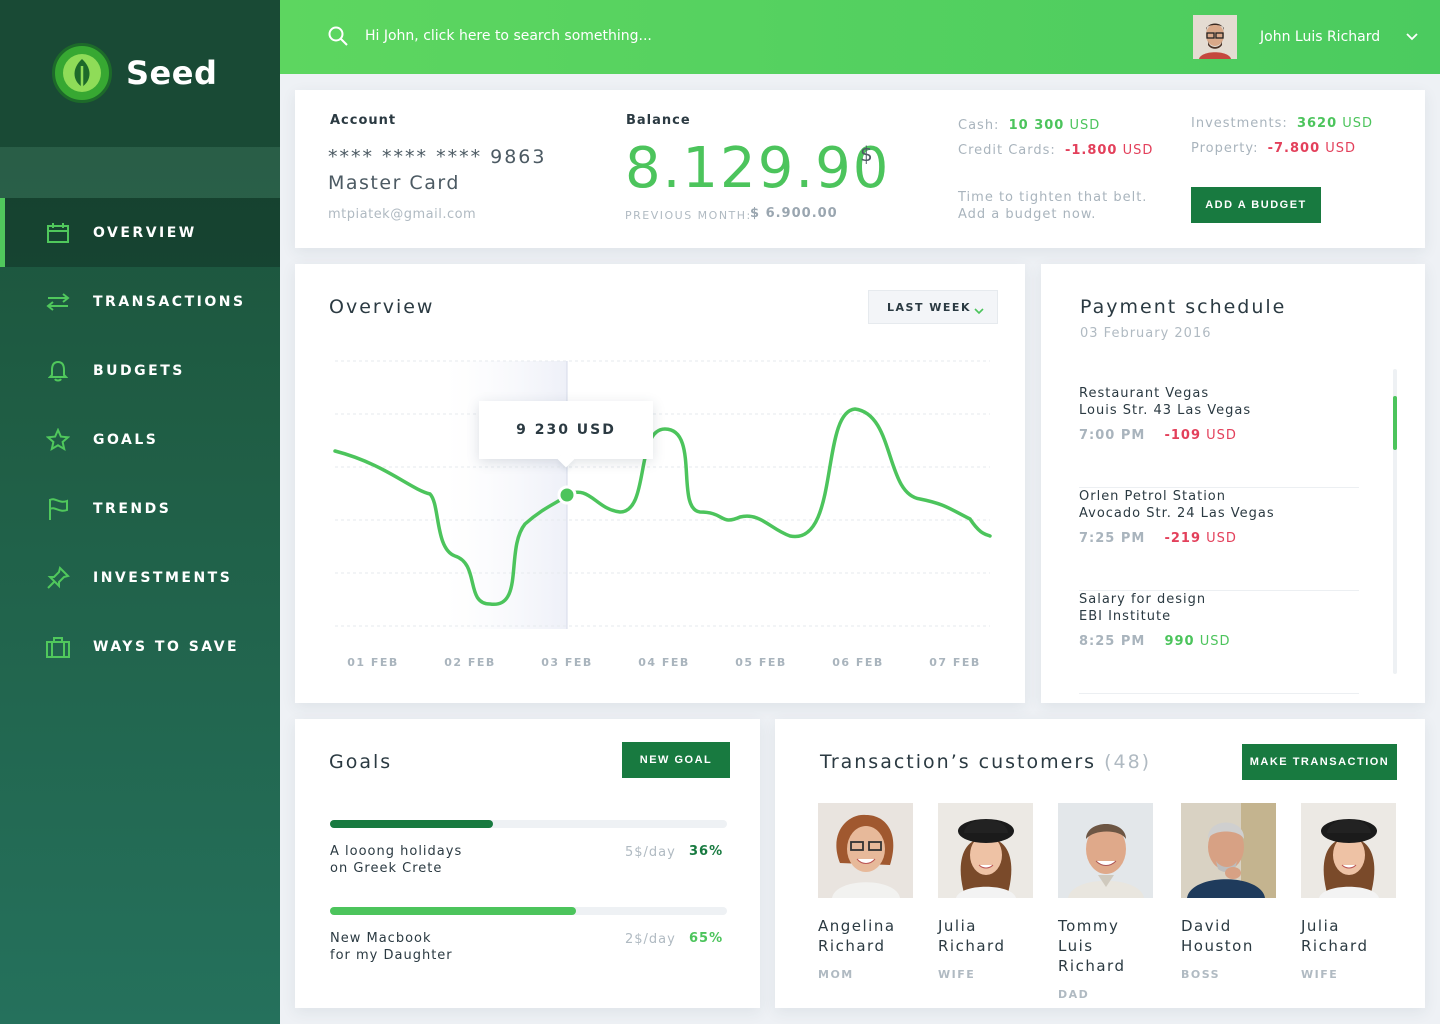 The width and height of the screenshot is (1440, 1024). Describe the element at coordinates (1201, 974) in the screenshot. I see `customer-role: BOSS` at that location.